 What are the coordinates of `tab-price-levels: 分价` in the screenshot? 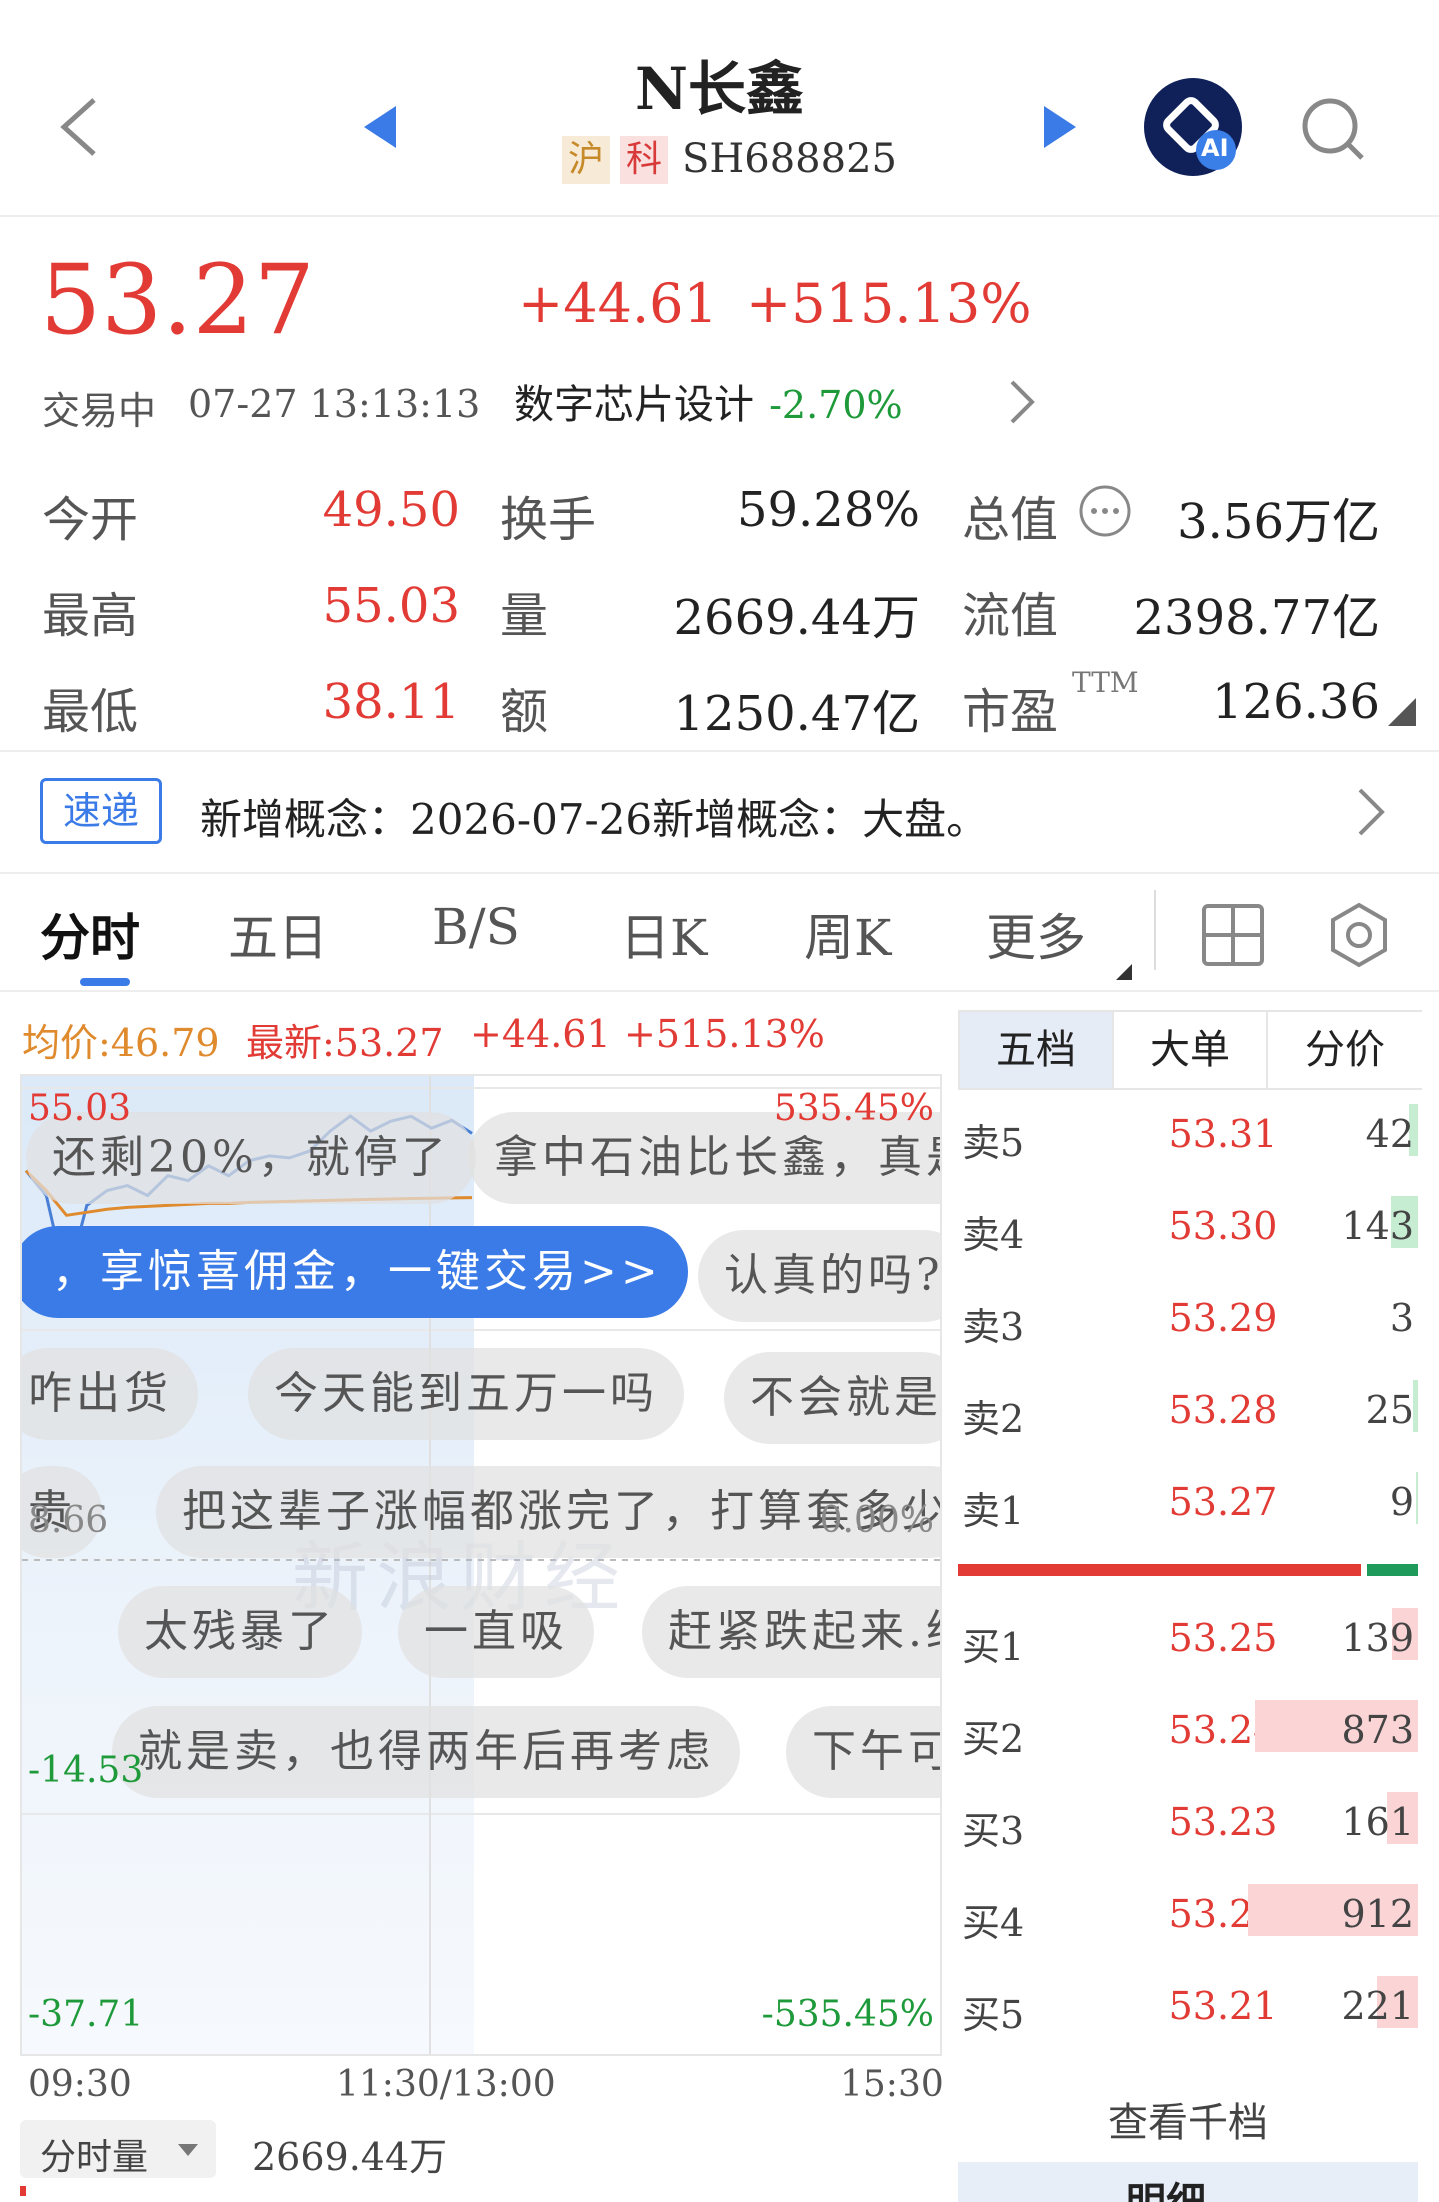 It's located at (1344, 1050).